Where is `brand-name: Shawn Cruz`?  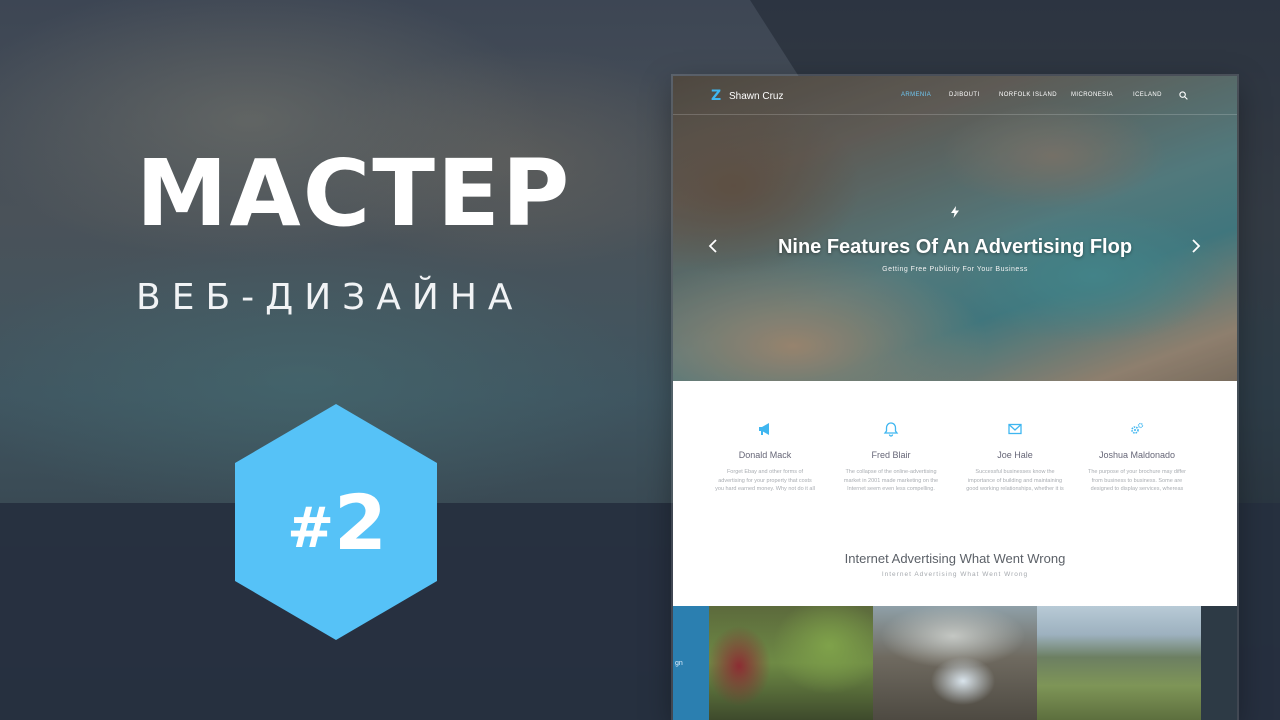 brand-name: Shawn Cruz is located at coordinates (756, 96).